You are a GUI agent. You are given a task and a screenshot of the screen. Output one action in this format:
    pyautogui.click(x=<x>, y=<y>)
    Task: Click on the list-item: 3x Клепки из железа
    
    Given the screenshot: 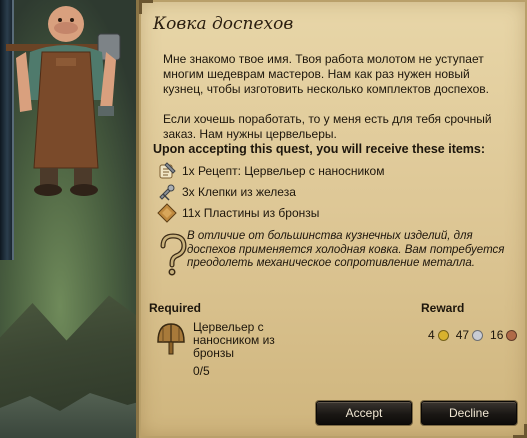 What is the action you would take?
    pyautogui.click(x=270, y=191)
    